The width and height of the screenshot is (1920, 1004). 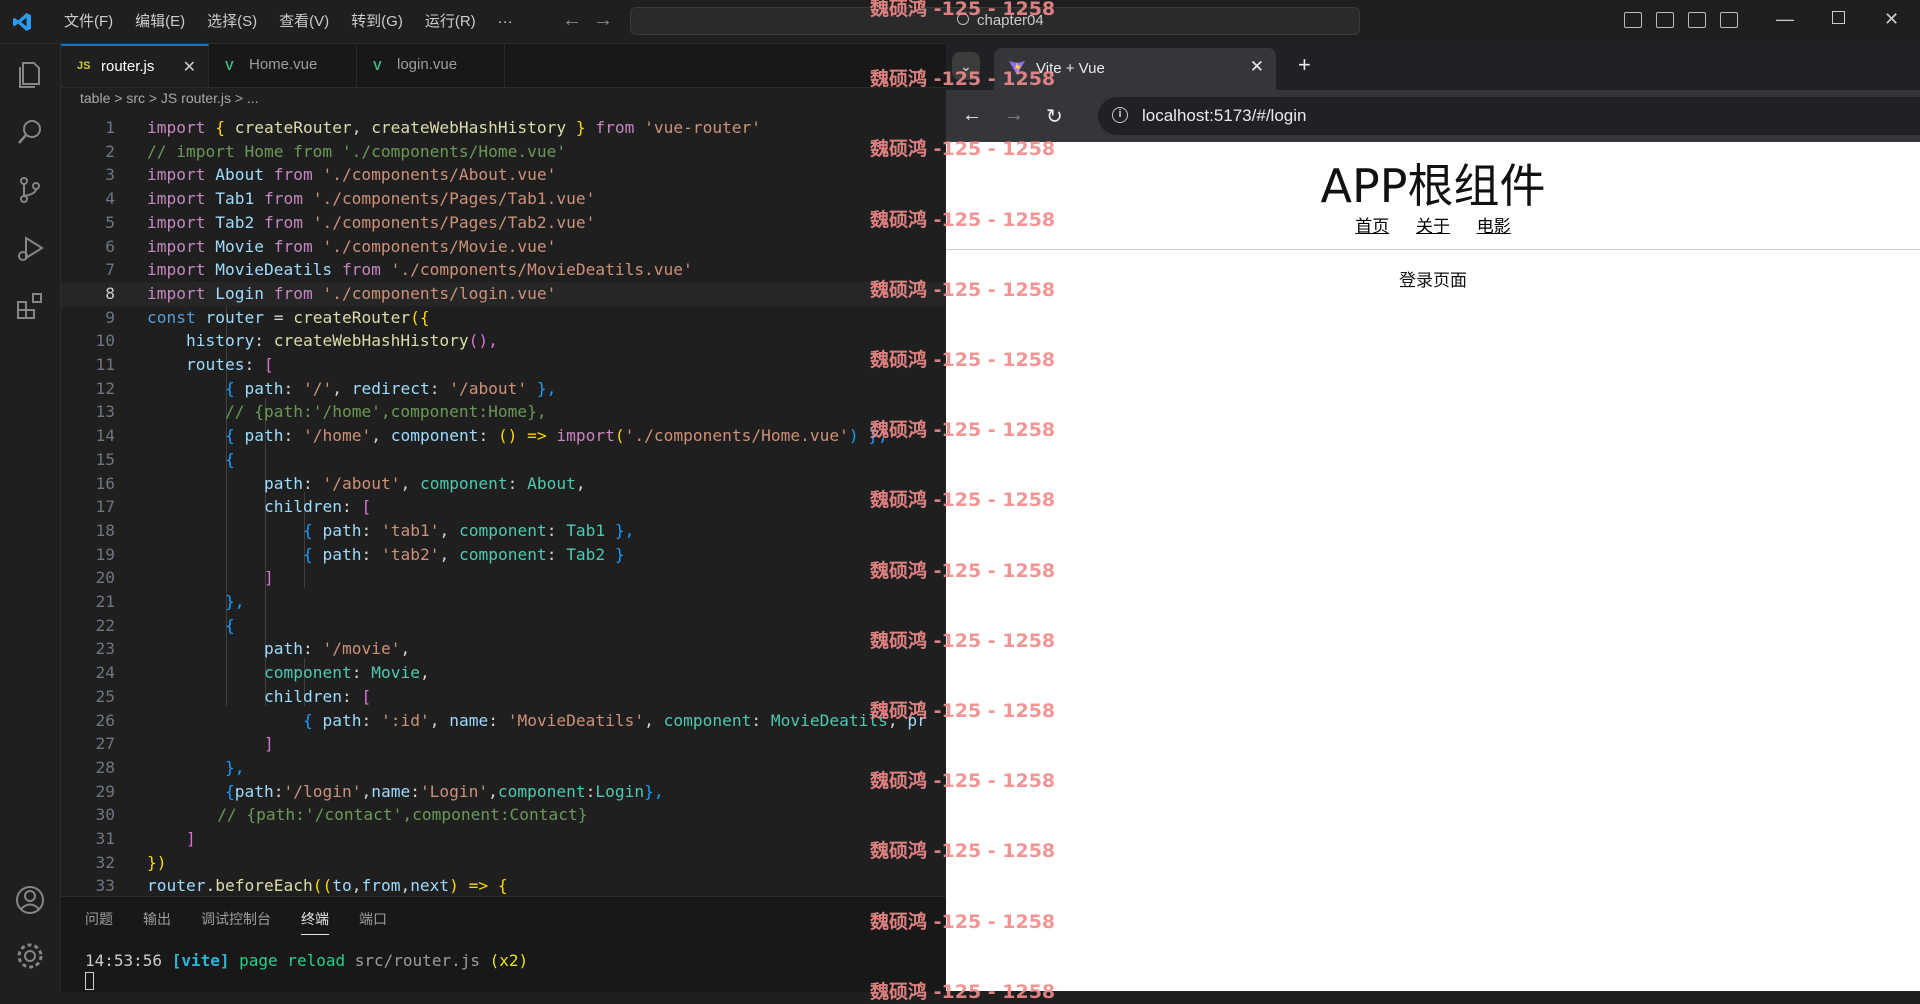 I want to click on restore-icon, so click(x=1838, y=17).